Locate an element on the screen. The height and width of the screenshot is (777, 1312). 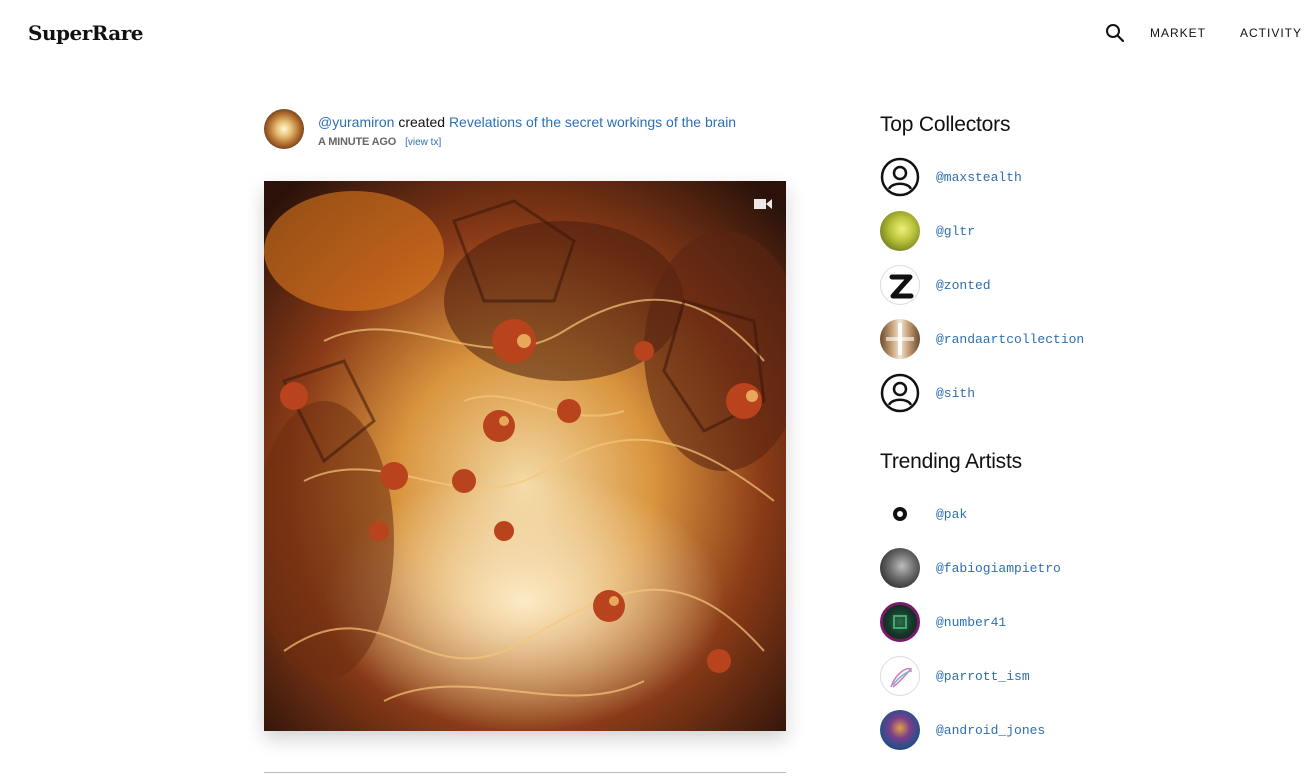
top-nav: MARKET ACTIVITY is located at coordinates (1203, 33).